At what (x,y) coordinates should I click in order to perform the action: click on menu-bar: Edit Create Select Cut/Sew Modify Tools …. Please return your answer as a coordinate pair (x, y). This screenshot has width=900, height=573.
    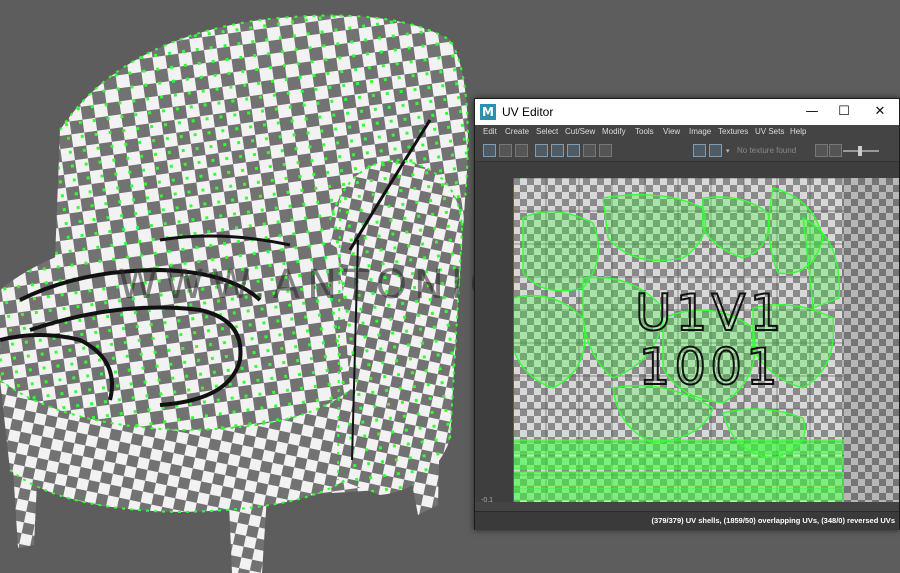
    Looking at the image, I should click on (687, 133).